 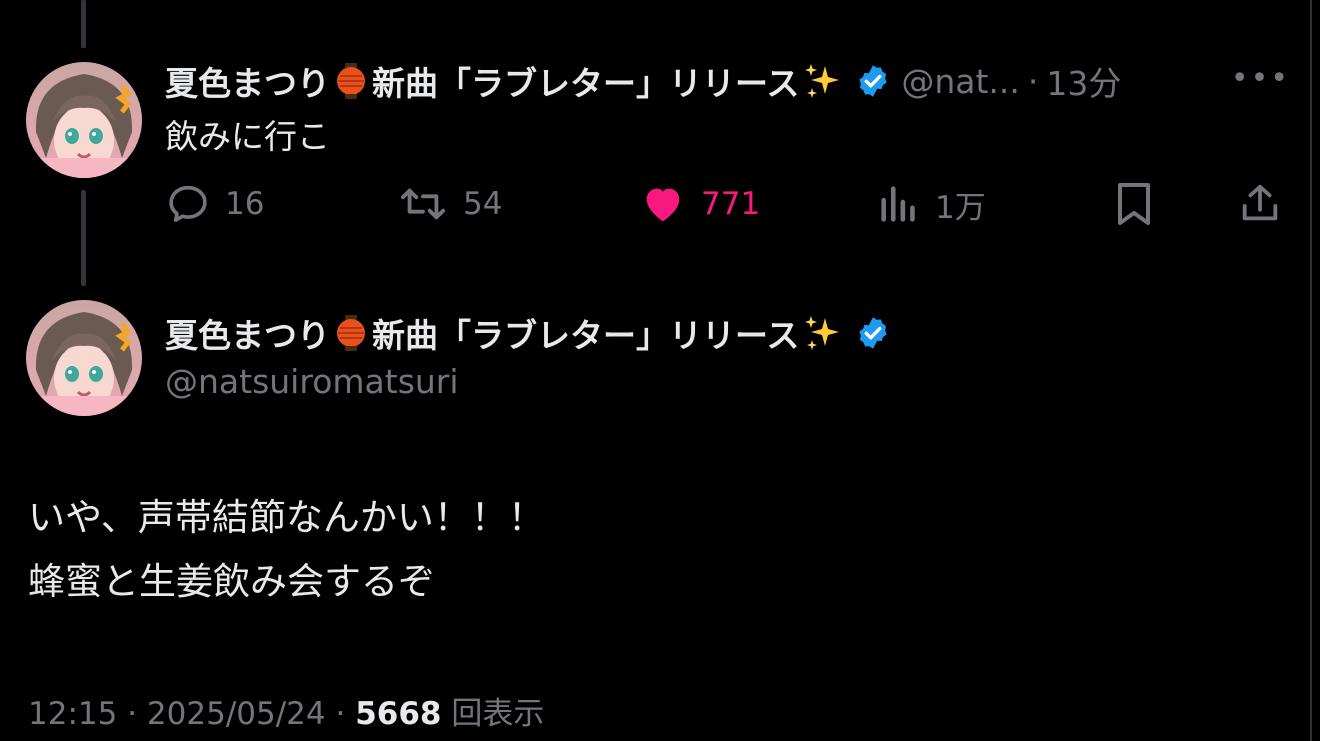 What do you see at coordinates (312, 381) in the screenshot?
I see `handle: @natsuiromatsuri` at bounding box center [312, 381].